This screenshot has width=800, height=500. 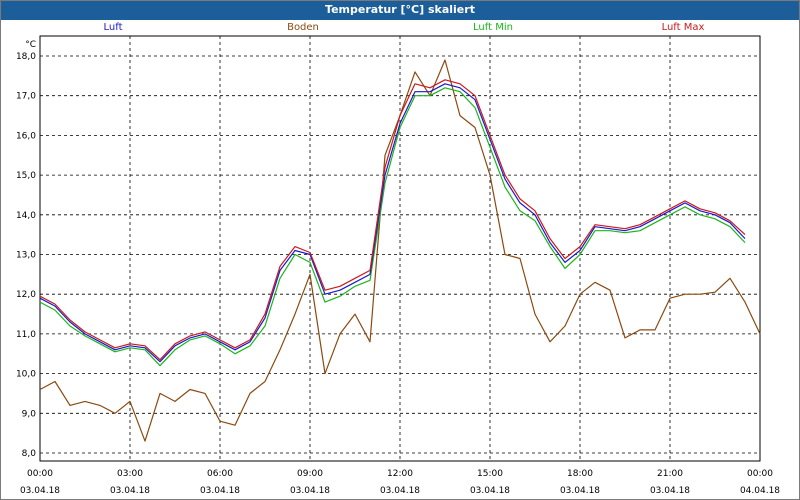 I want to click on y-tick-label: 12,0, so click(x=26, y=295).